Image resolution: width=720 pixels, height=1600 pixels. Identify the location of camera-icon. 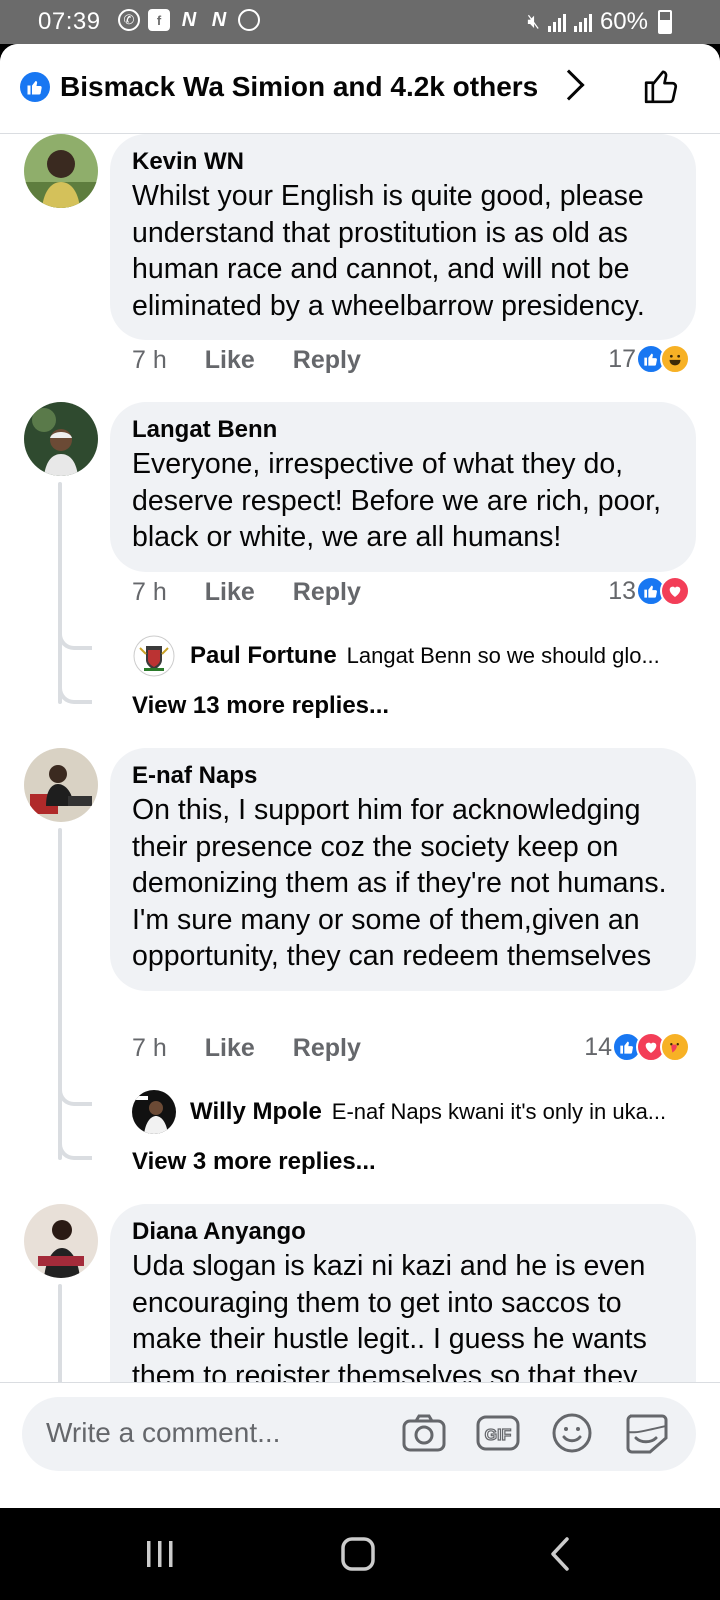
(424, 1433).